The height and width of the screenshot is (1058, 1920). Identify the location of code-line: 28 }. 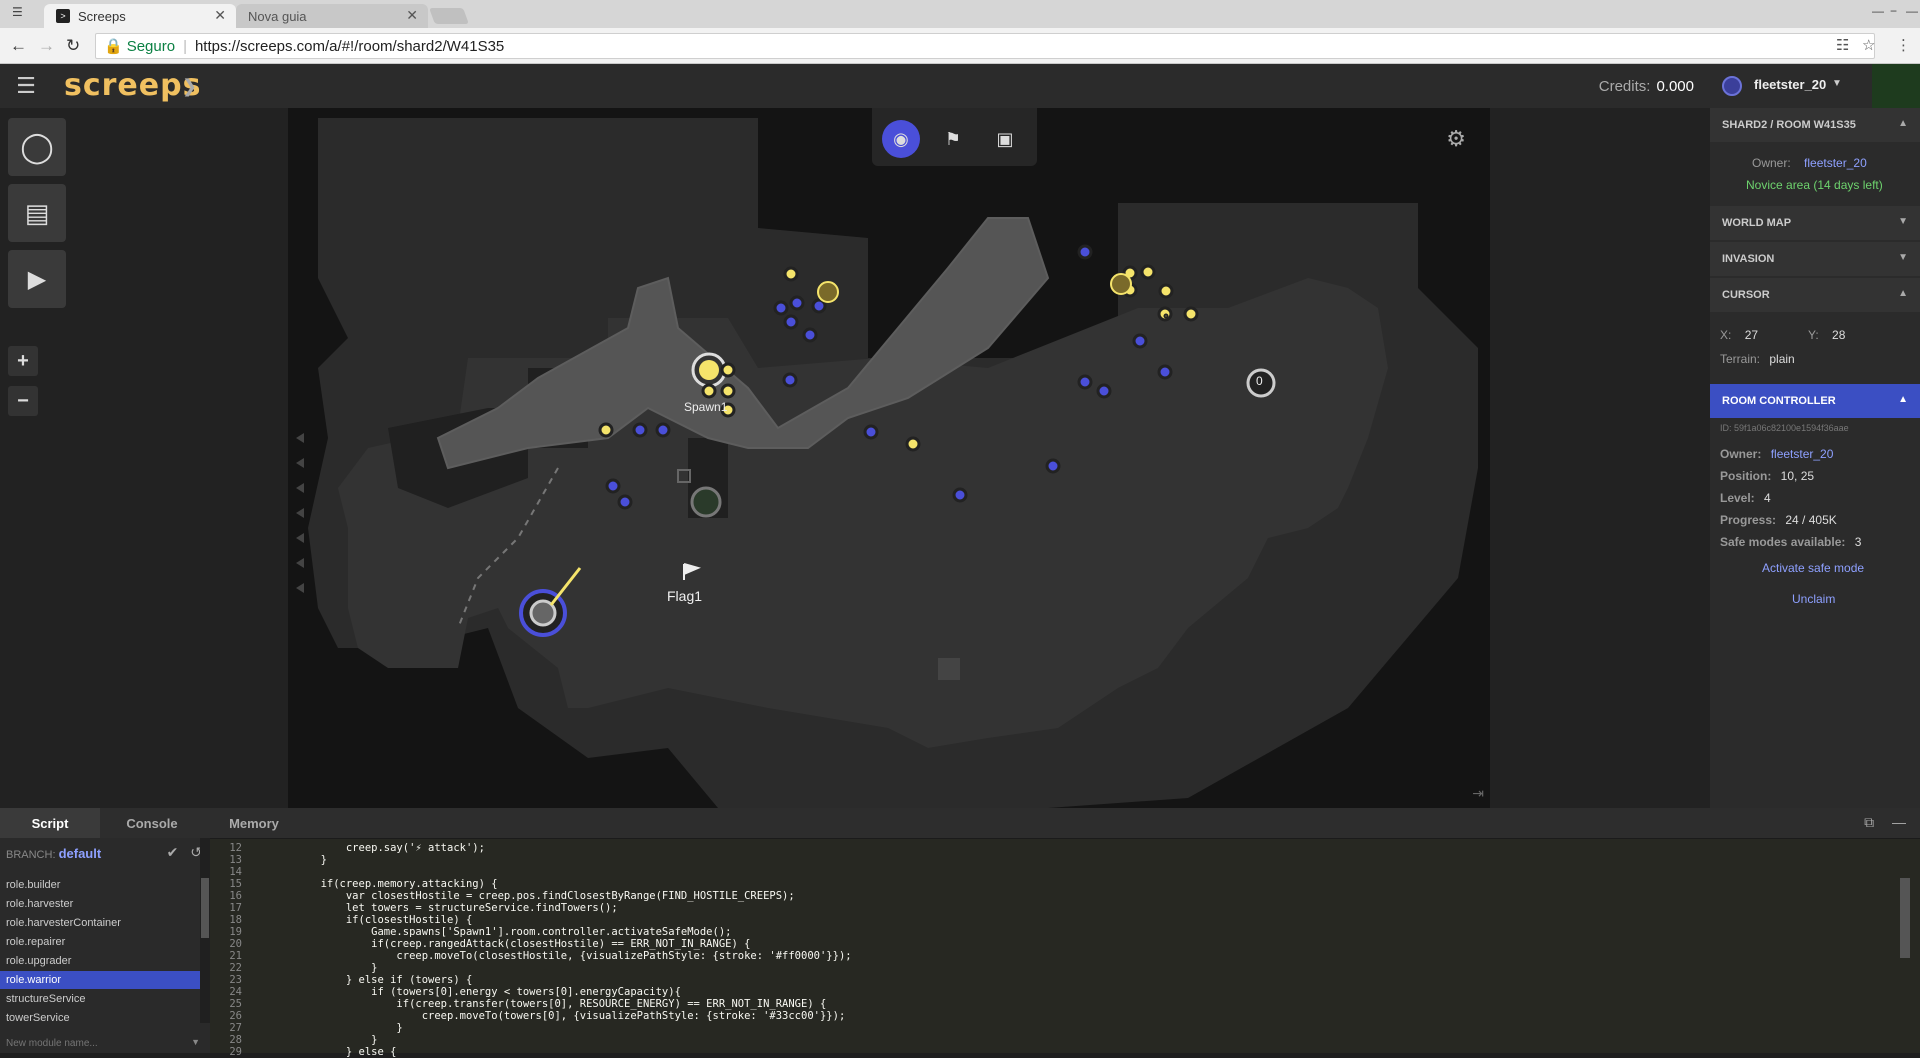
(293, 1040).